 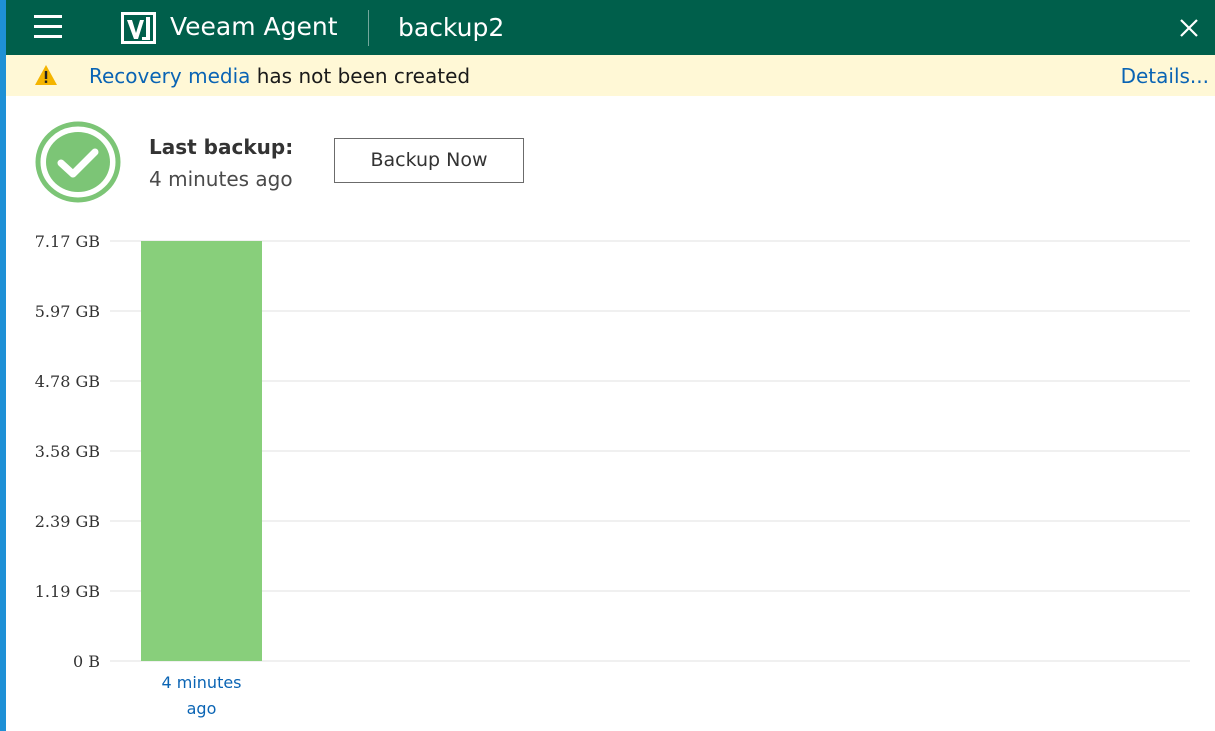 I want to click on y-tick-label: 2.39 GB, so click(x=67, y=521).